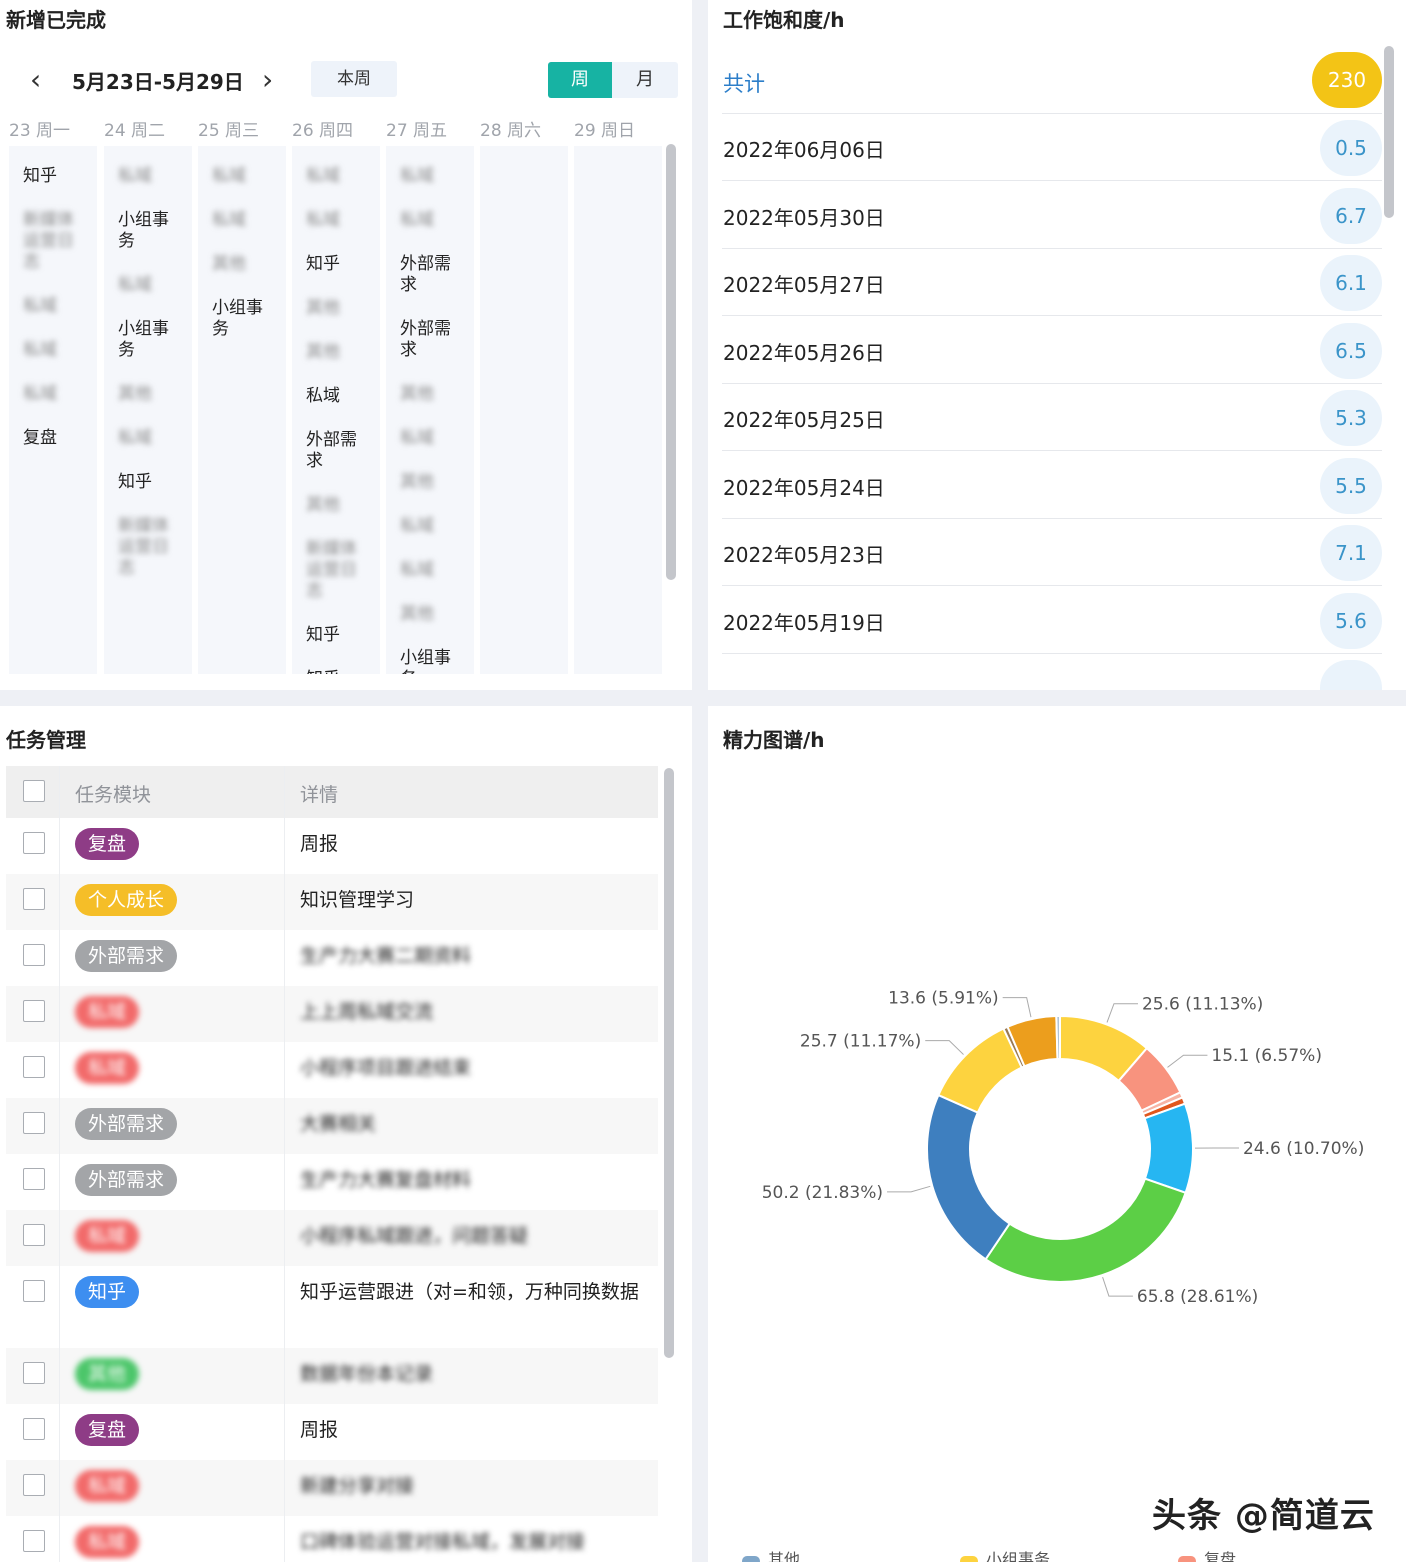 This screenshot has height=1562, width=1406. Describe the element at coordinates (113, 793) in the screenshot. I see `column-header-module: 任务模块` at that location.